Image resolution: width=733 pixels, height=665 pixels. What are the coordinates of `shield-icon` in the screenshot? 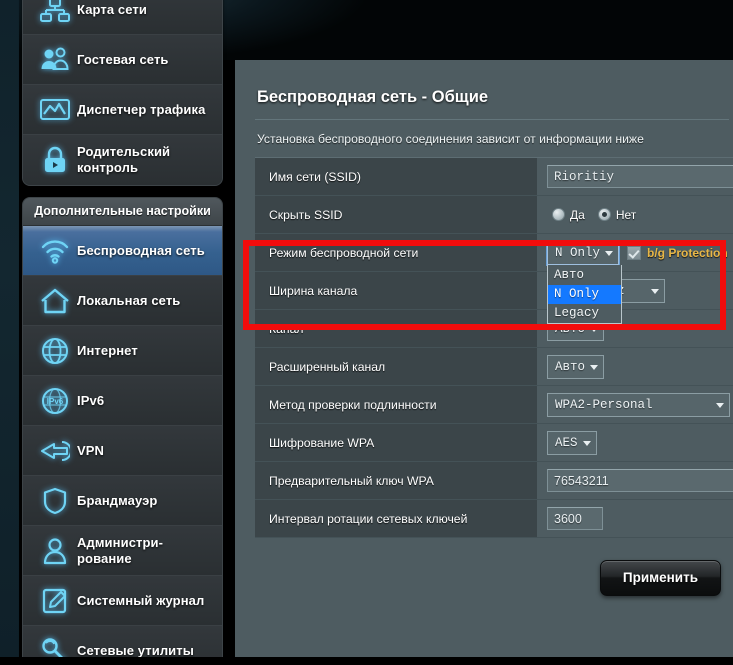 It's located at (55, 501).